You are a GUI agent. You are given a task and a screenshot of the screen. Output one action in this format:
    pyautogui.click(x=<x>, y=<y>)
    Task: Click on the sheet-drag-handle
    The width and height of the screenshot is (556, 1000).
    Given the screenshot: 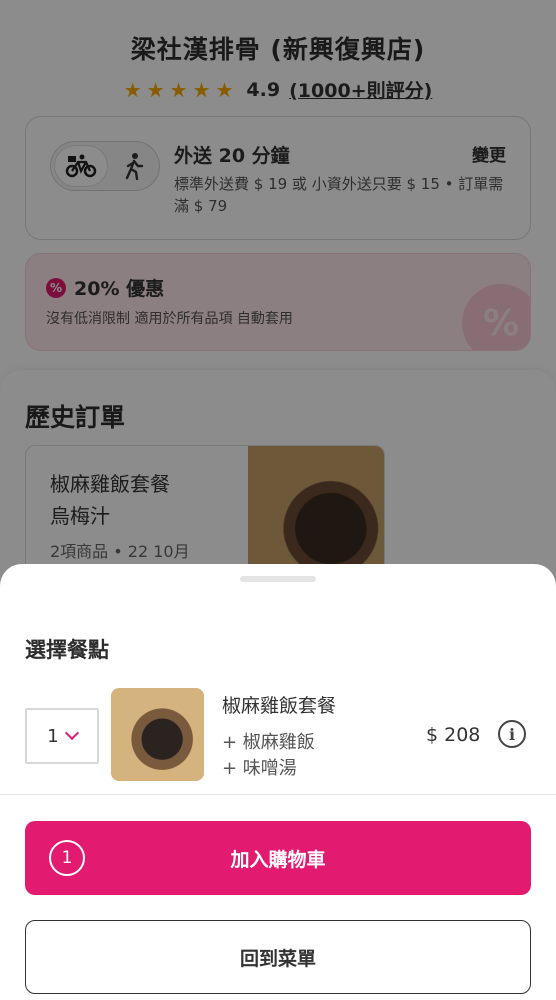 What is the action you would take?
    pyautogui.click(x=278, y=579)
    